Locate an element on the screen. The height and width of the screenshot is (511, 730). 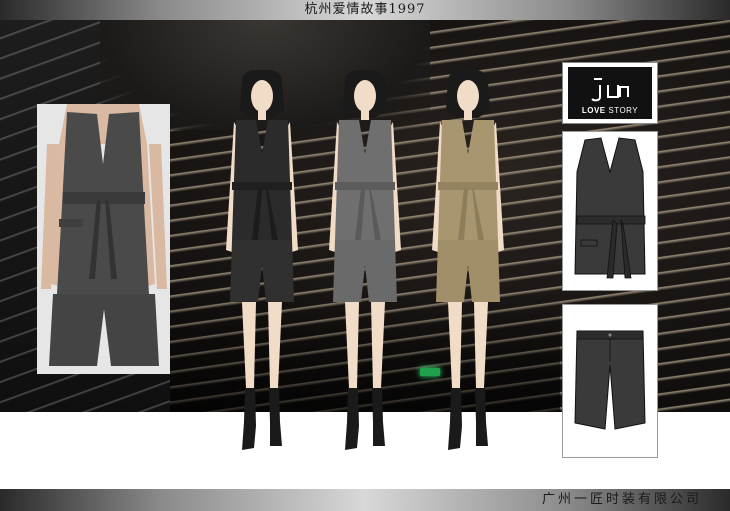
vest-sketch is located at coordinates (610, 211).